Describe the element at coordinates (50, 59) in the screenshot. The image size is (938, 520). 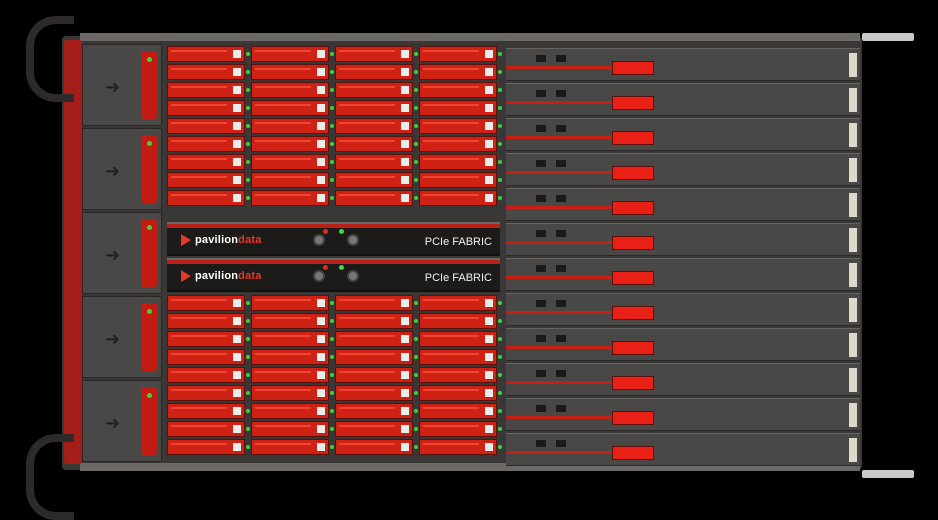
I see `top-handle` at that location.